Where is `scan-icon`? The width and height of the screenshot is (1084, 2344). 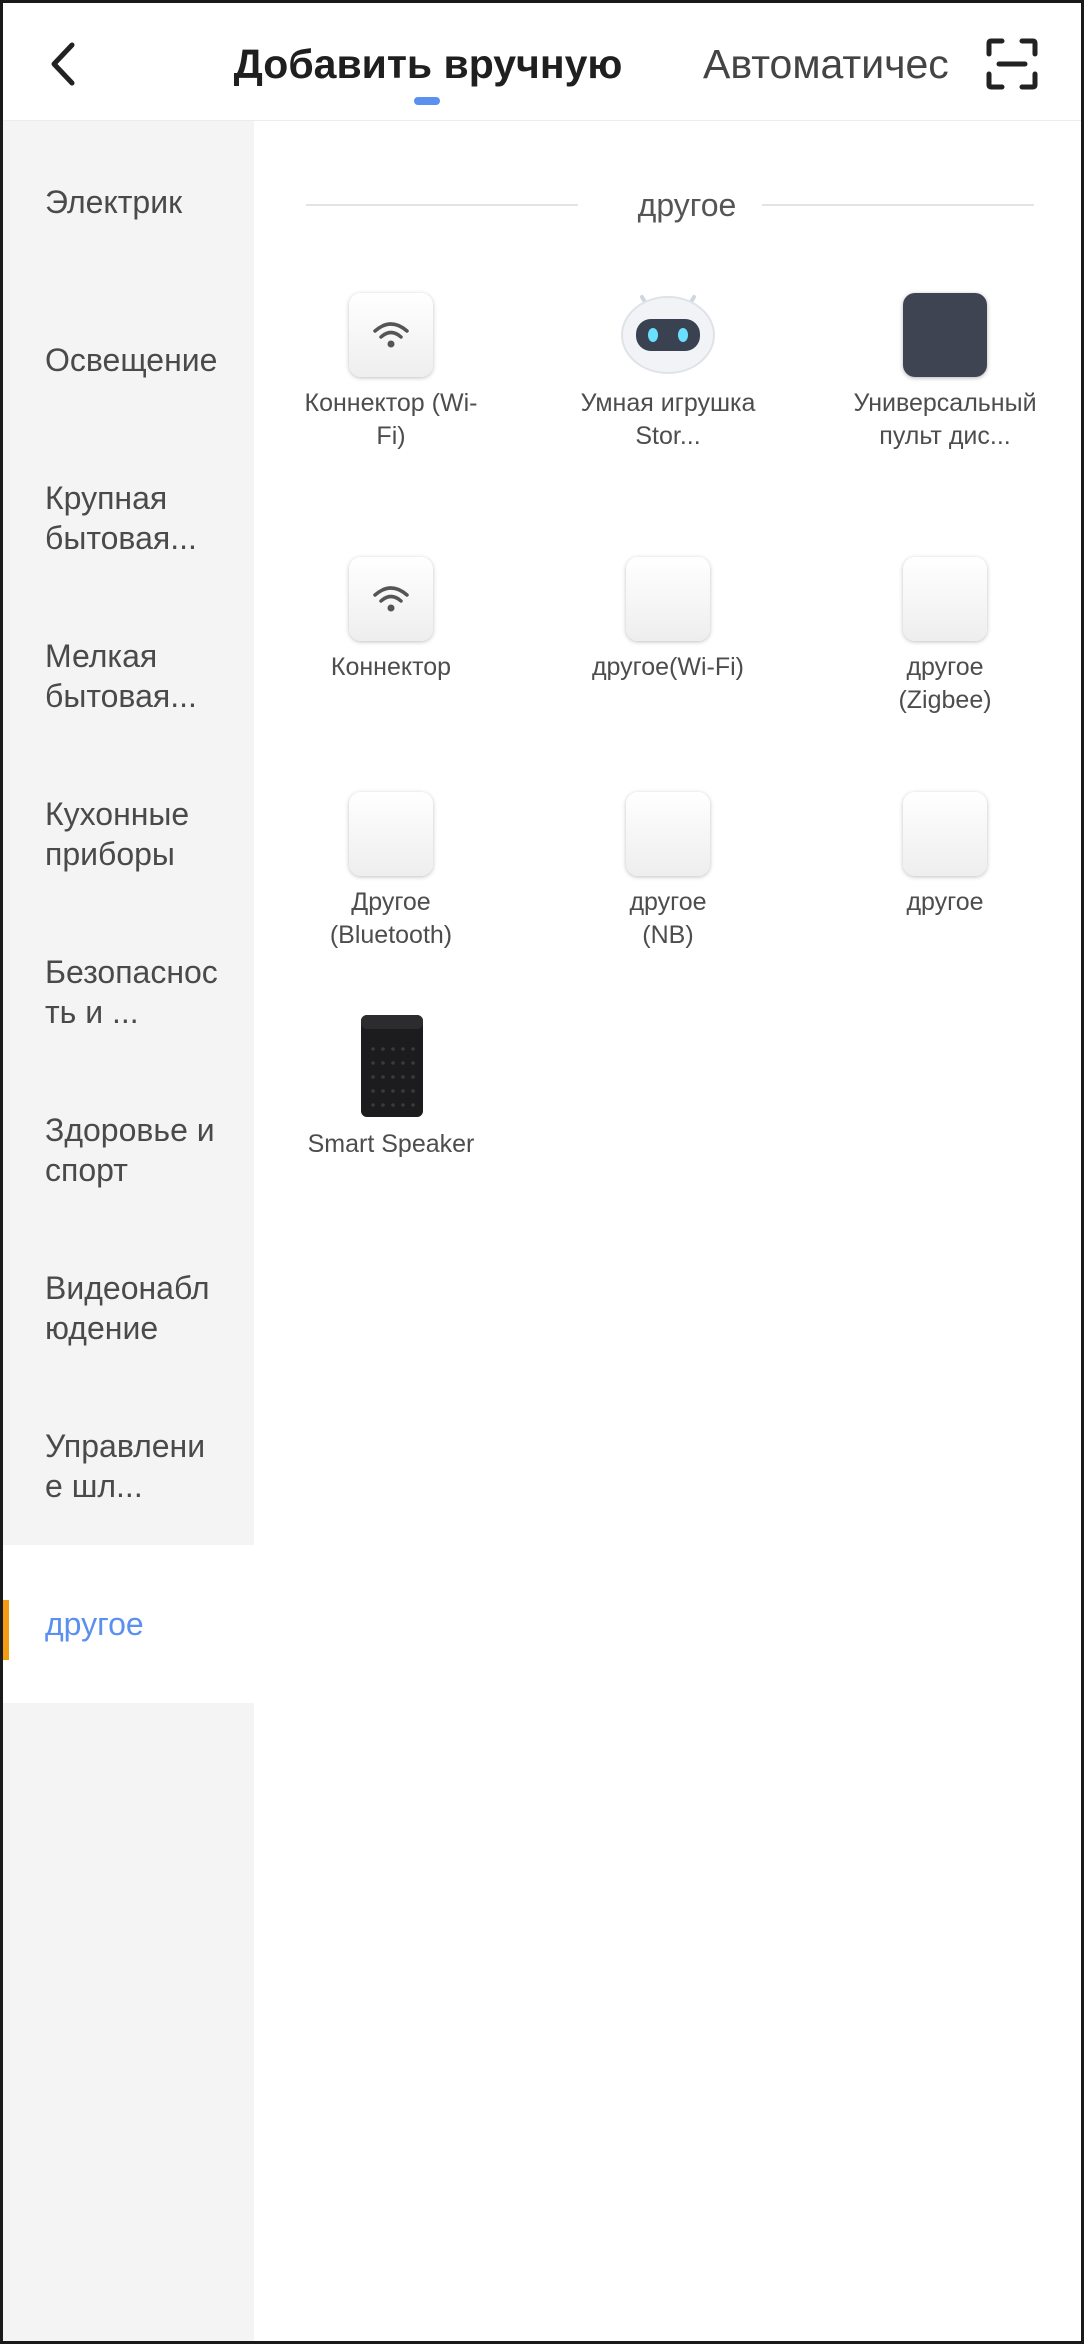
scan-icon is located at coordinates (1012, 64).